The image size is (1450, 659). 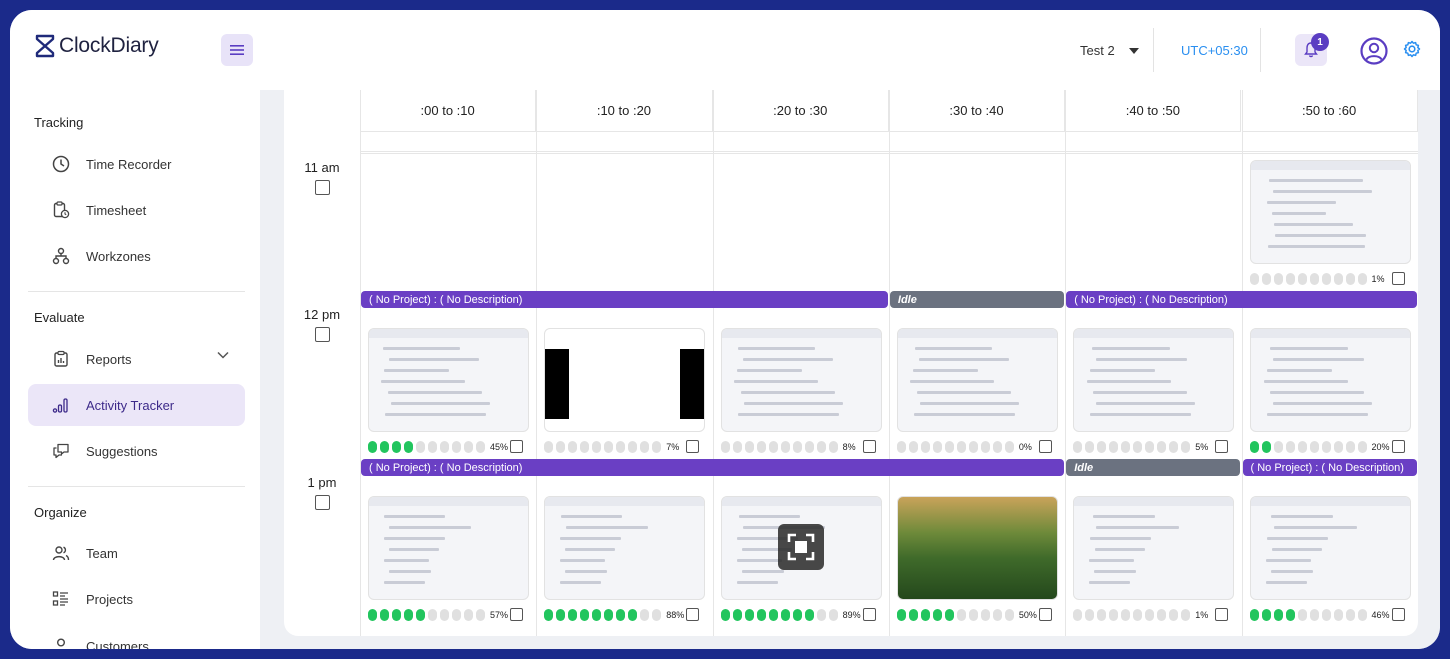 What do you see at coordinates (136, 637) in the screenshot?
I see `sidebar-item-customers: Customers` at bounding box center [136, 637].